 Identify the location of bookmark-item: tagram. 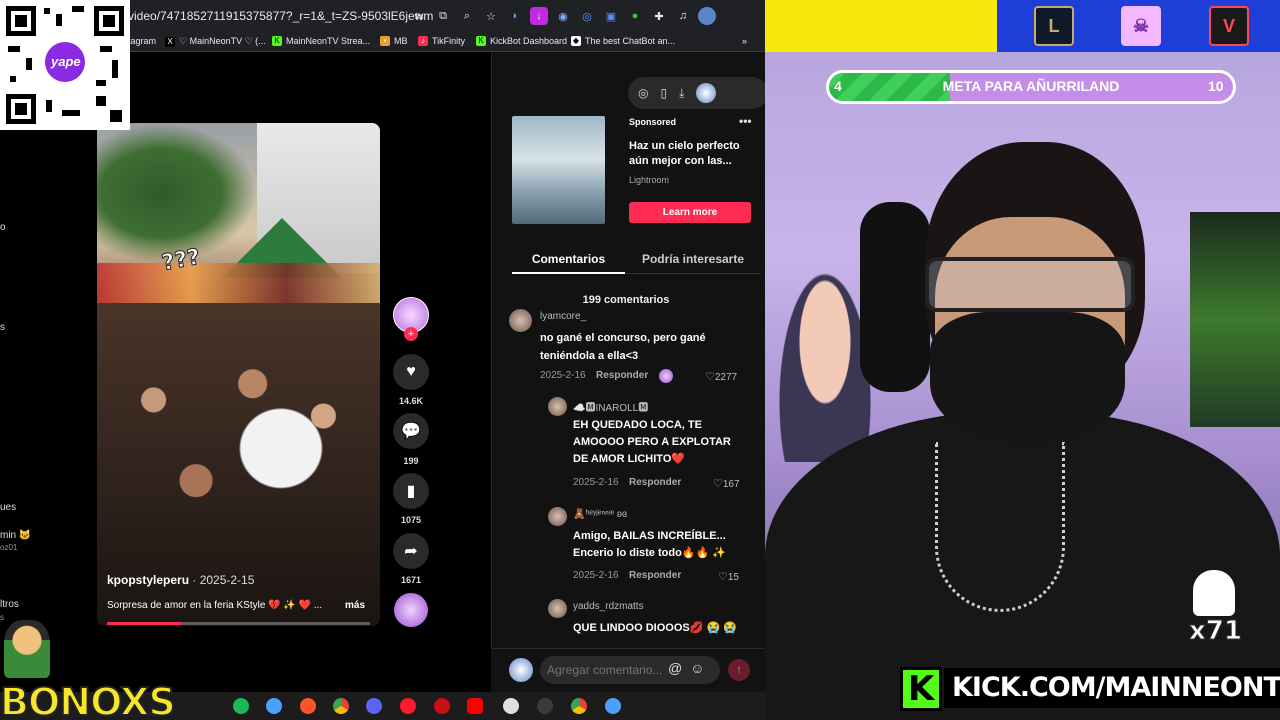
(142, 41).